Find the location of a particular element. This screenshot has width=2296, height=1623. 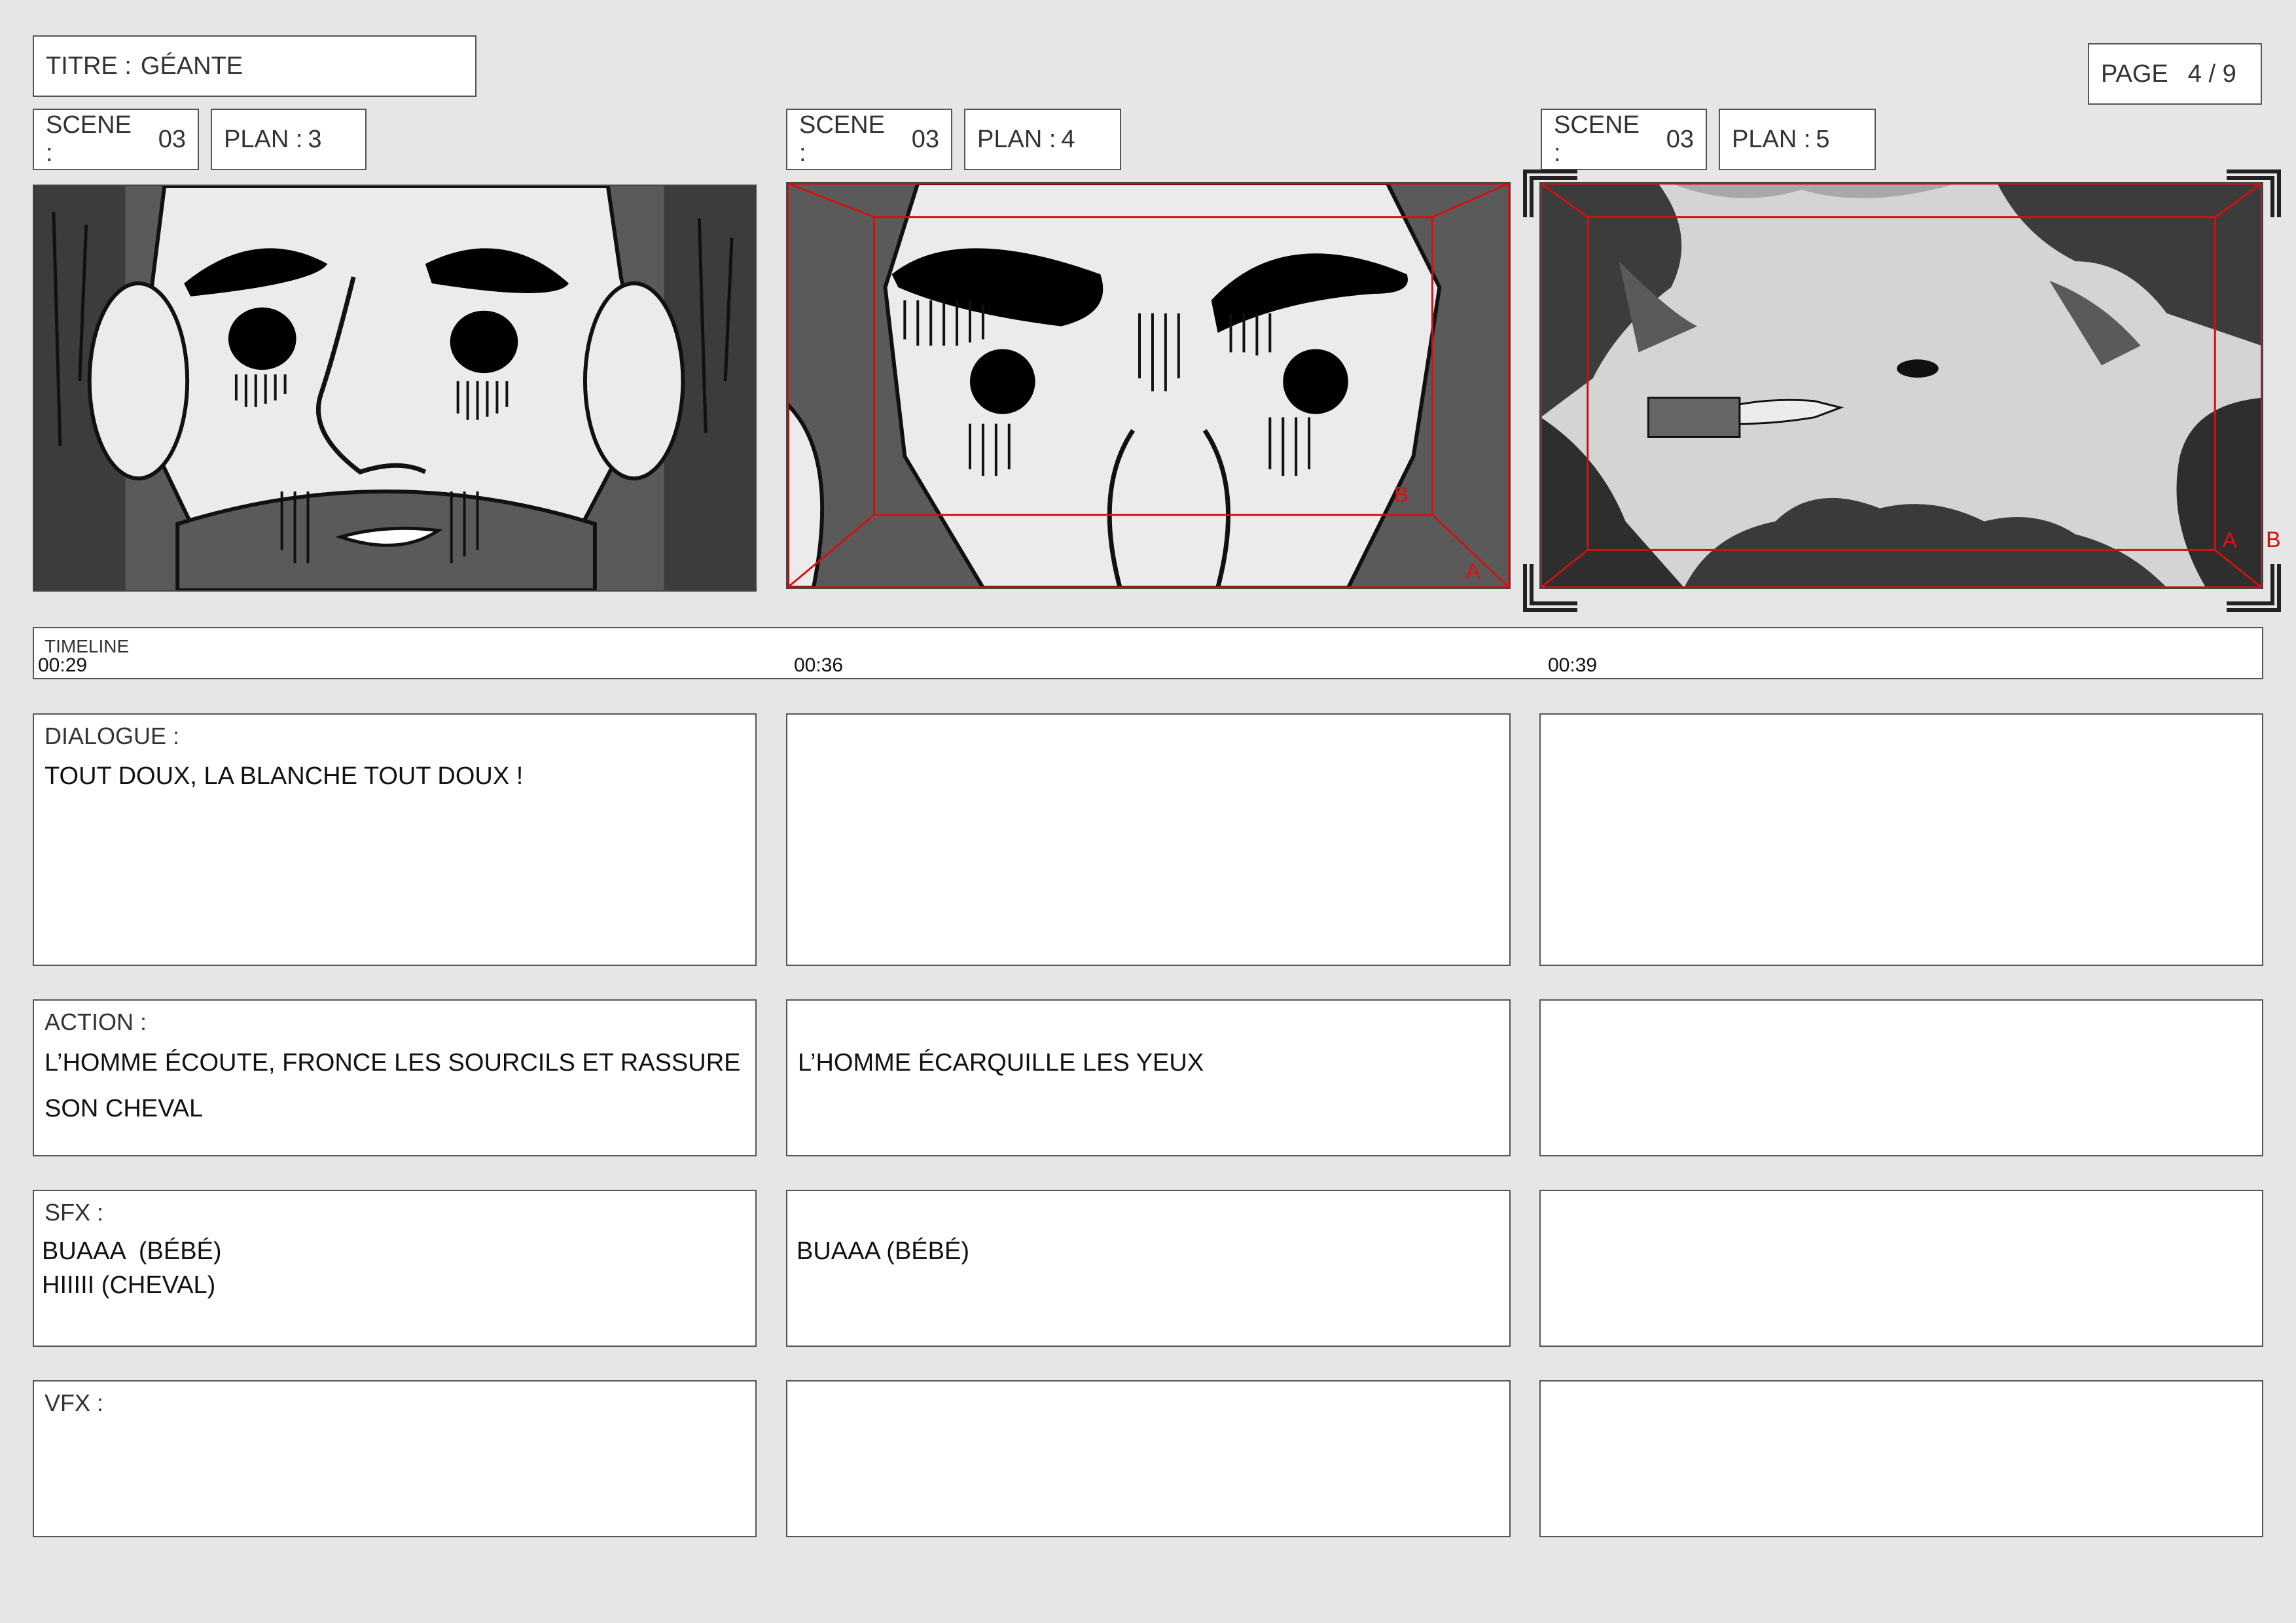

storyboard-panel-2: B A is located at coordinates (1148, 385).